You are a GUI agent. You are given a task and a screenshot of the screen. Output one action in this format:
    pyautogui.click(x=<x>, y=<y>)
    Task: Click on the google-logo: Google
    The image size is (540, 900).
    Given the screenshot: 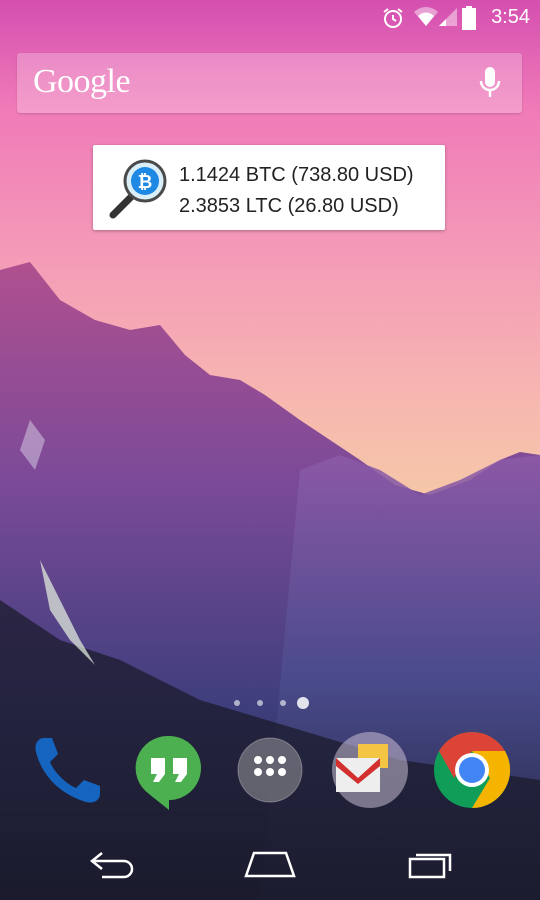 What is the action you would take?
    pyautogui.click(x=82, y=81)
    